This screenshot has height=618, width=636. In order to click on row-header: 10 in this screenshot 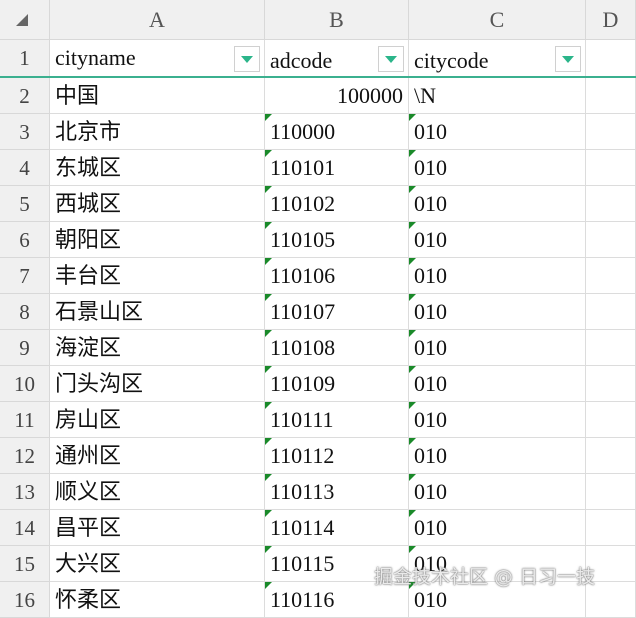, I will do `click(25, 384)`.